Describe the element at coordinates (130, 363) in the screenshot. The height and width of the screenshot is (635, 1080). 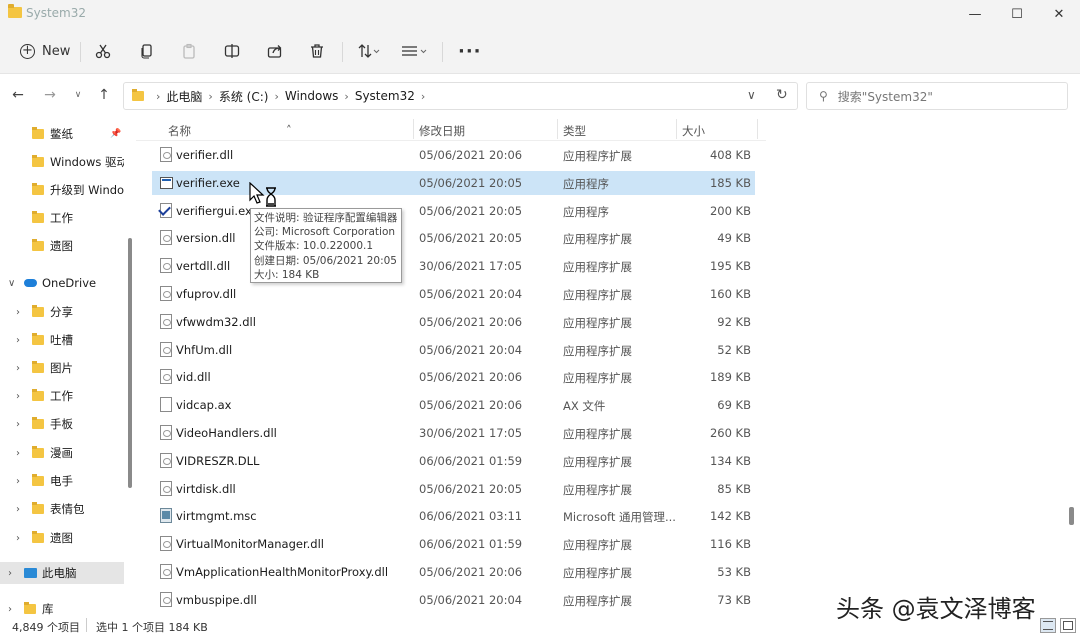
I see `sidebar-scrollbar` at that location.